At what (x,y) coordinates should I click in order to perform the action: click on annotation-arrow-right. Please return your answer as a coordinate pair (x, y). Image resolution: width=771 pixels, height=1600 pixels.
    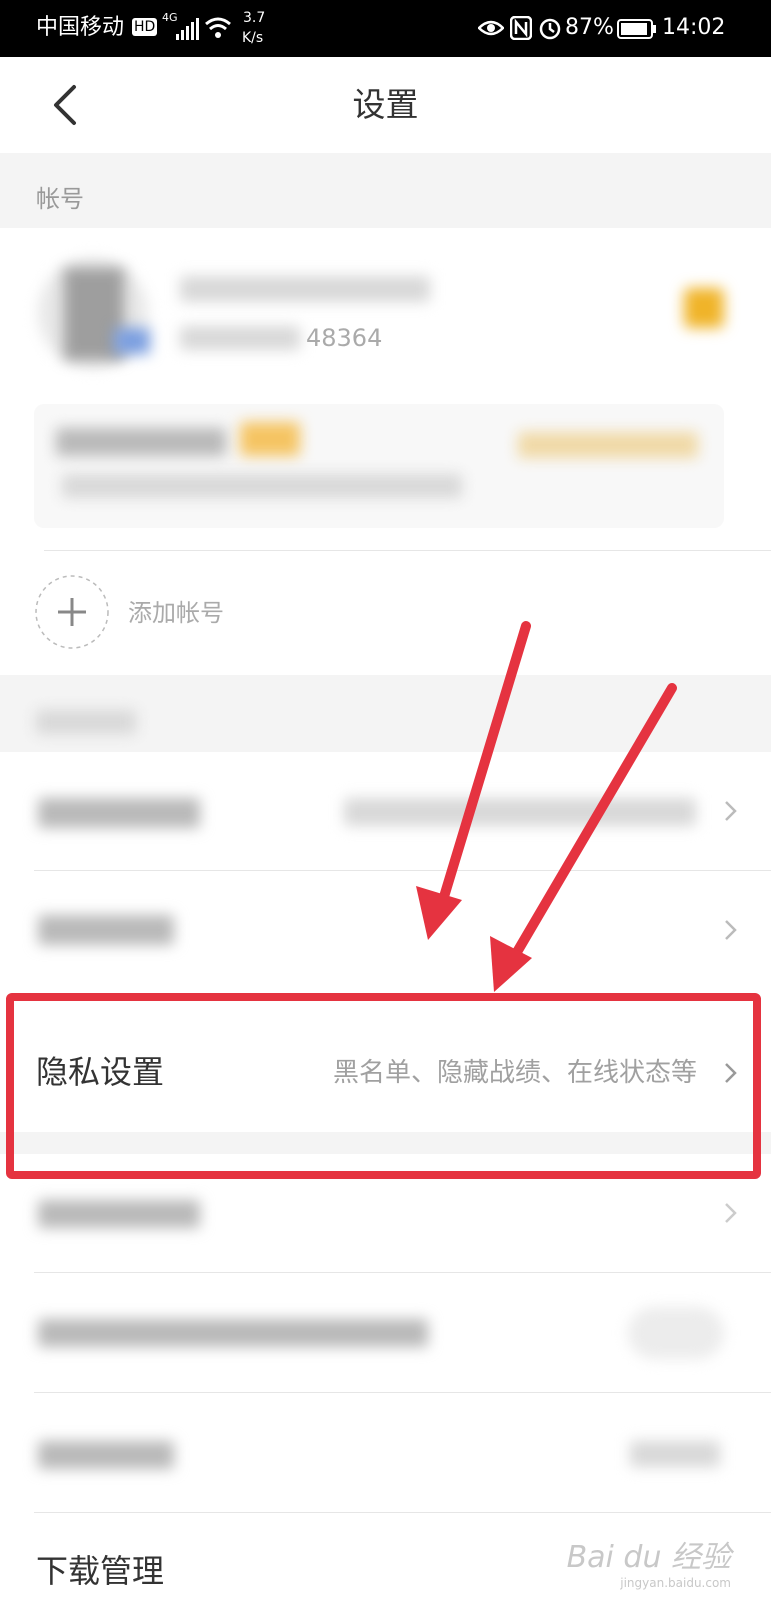
    Looking at the image, I should click on (583, 837).